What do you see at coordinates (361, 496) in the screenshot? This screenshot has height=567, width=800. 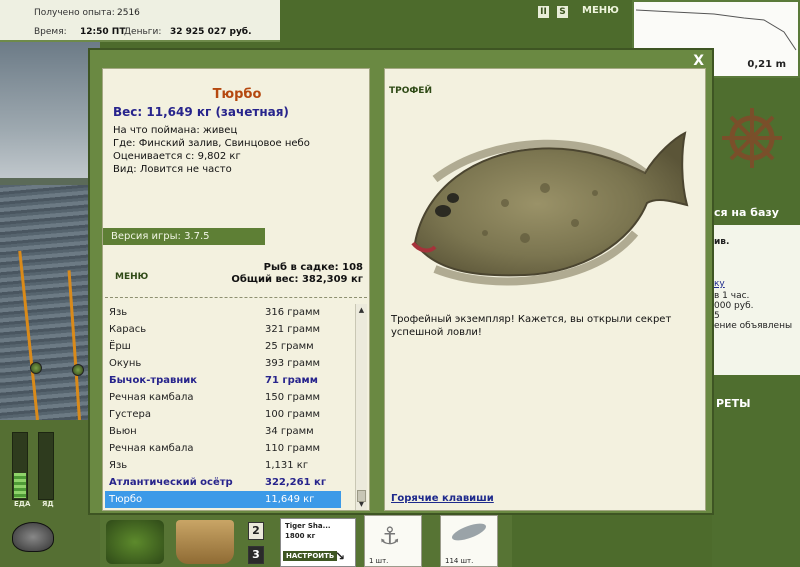 I see `scroll-thumb` at bounding box center [361, 496].